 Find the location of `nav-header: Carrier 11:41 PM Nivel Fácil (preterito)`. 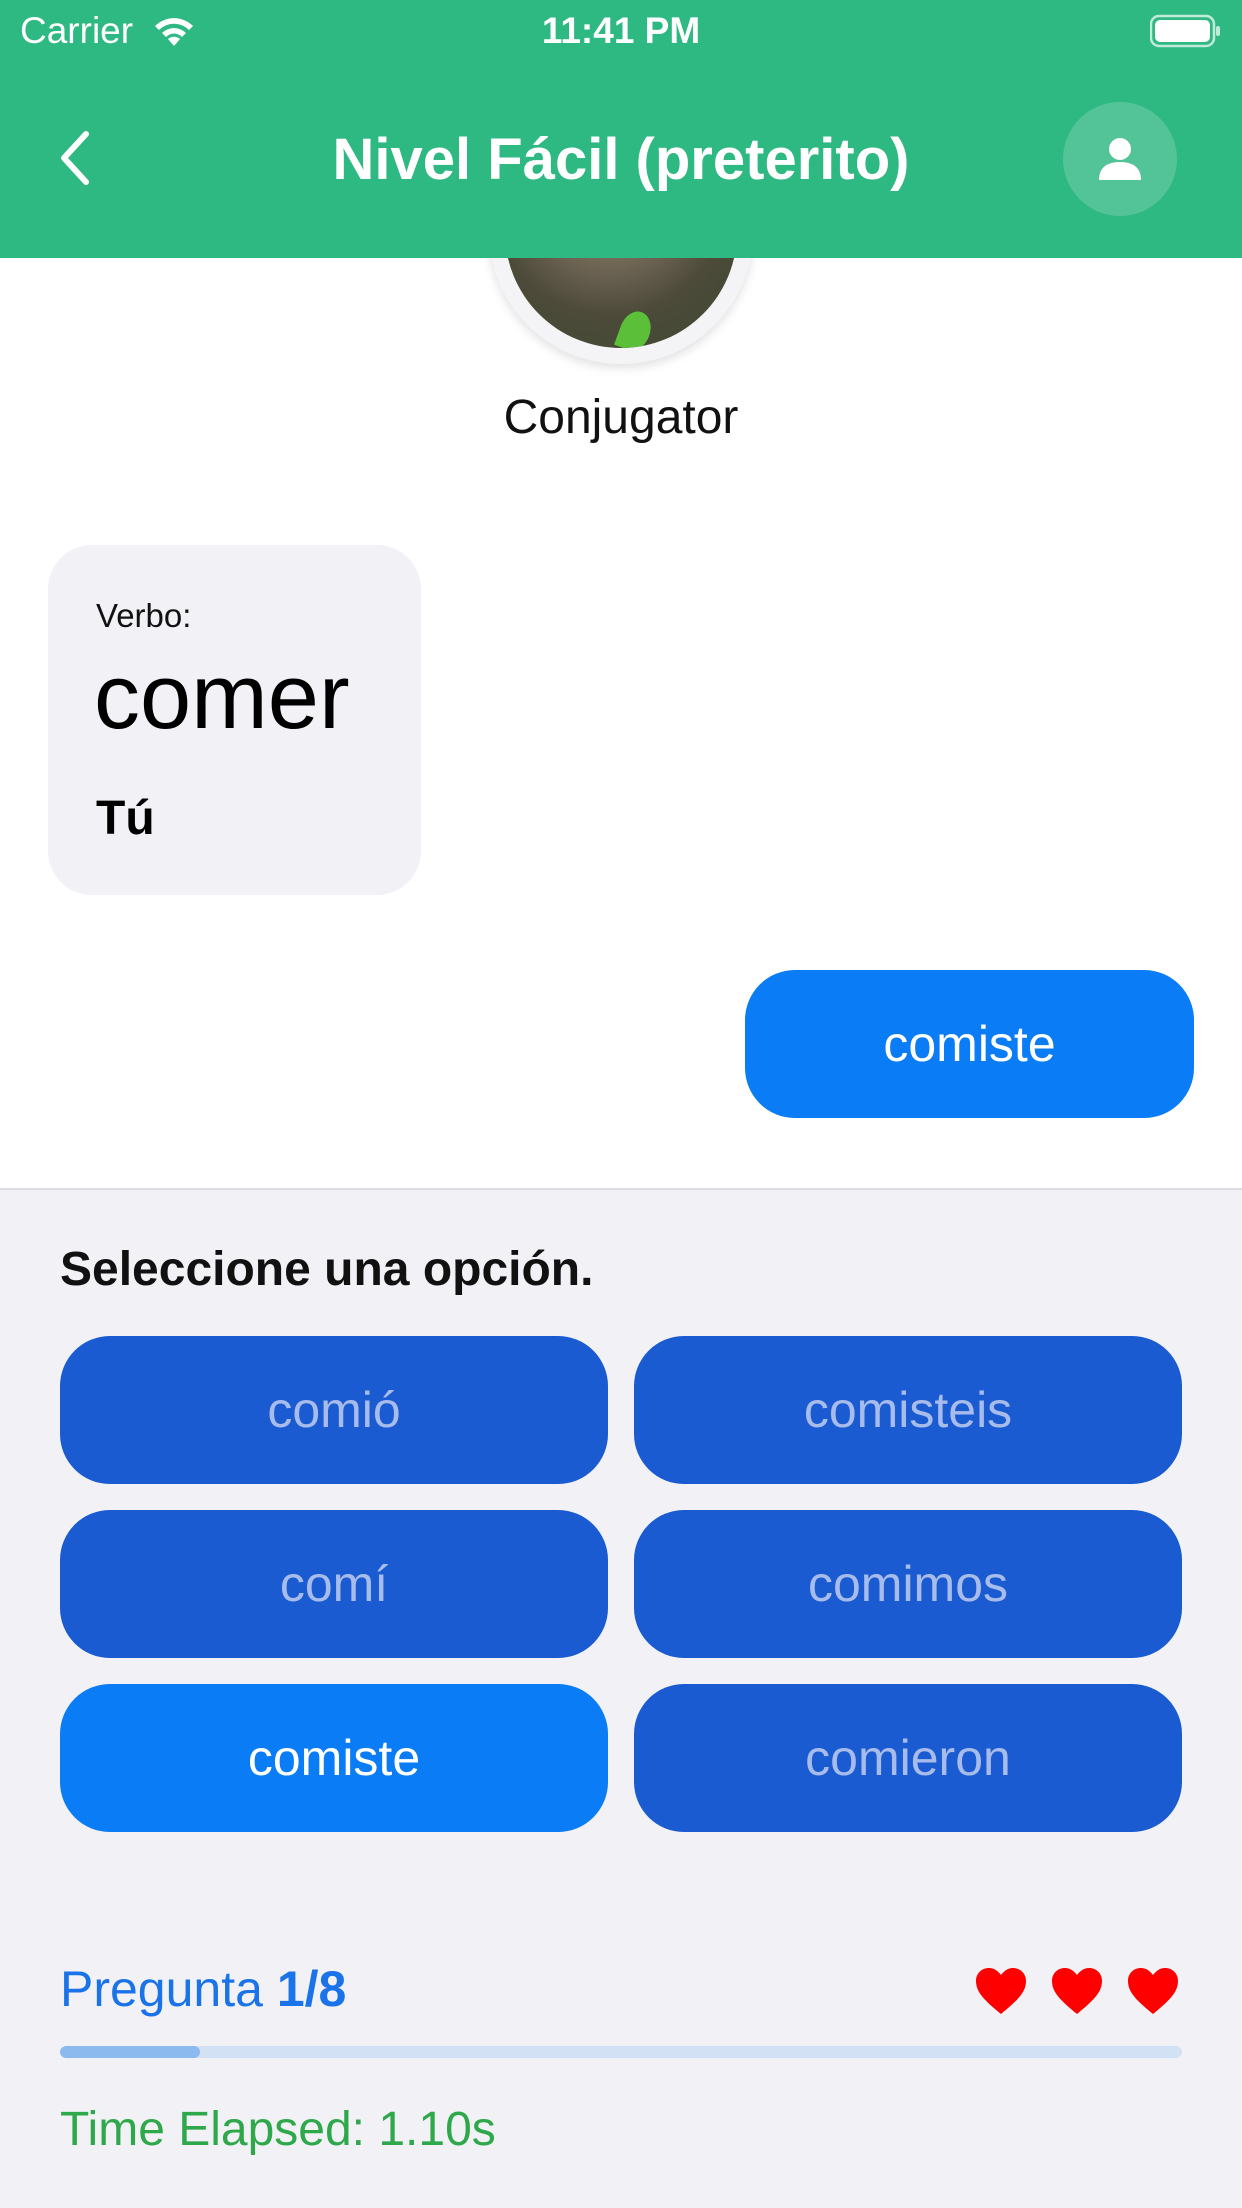

nav-header: Carrier 11:41 PM Nivel Fácil (preterito) is located at coordinates (621, 129).